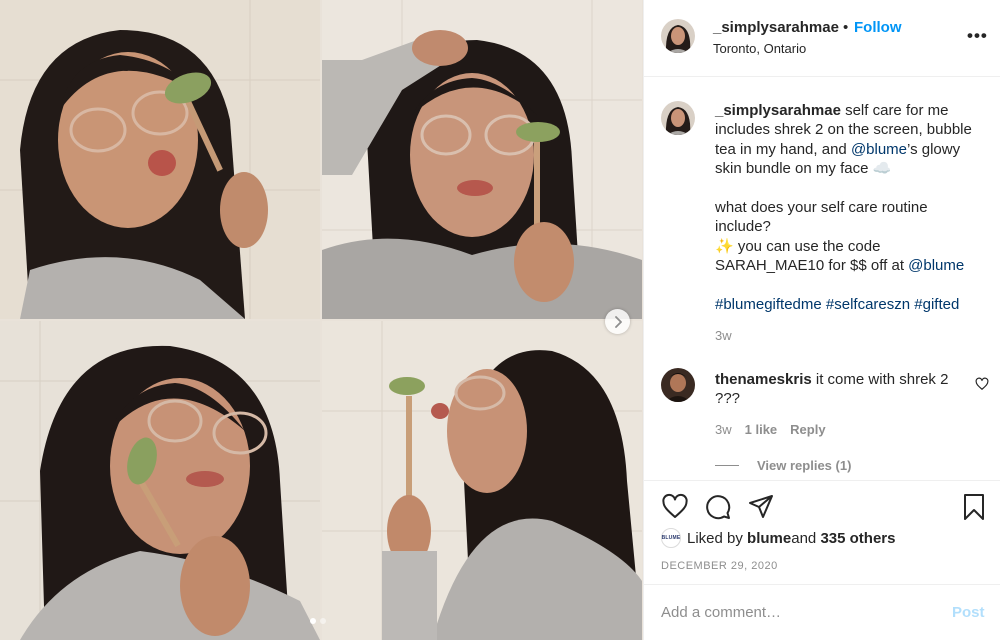 This screenshot has width=1000, height=640. What do you see at coordinates (879, 149) in the screenshot?
I see `mention-blume-1: @blume` at bounding box center [879, 149].